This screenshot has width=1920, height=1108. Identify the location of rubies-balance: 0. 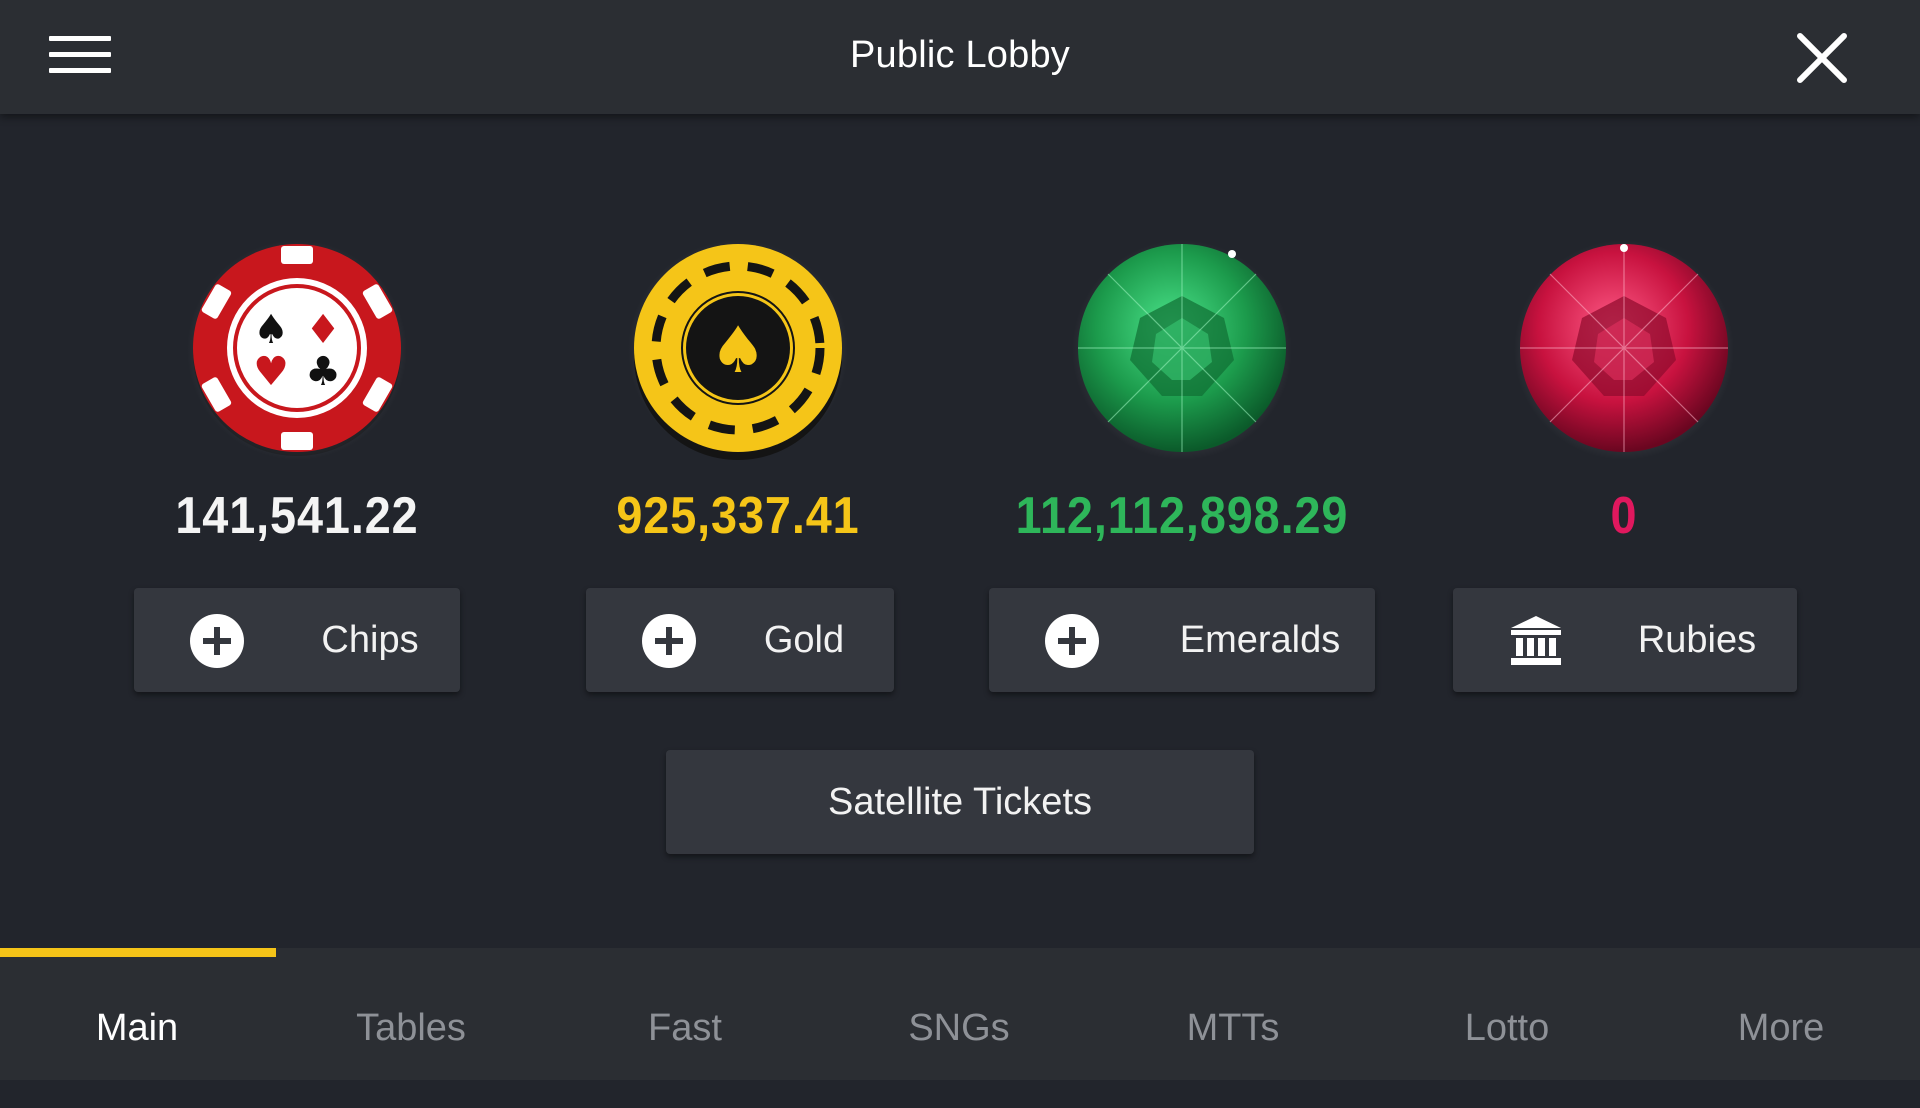
(1624, 393).